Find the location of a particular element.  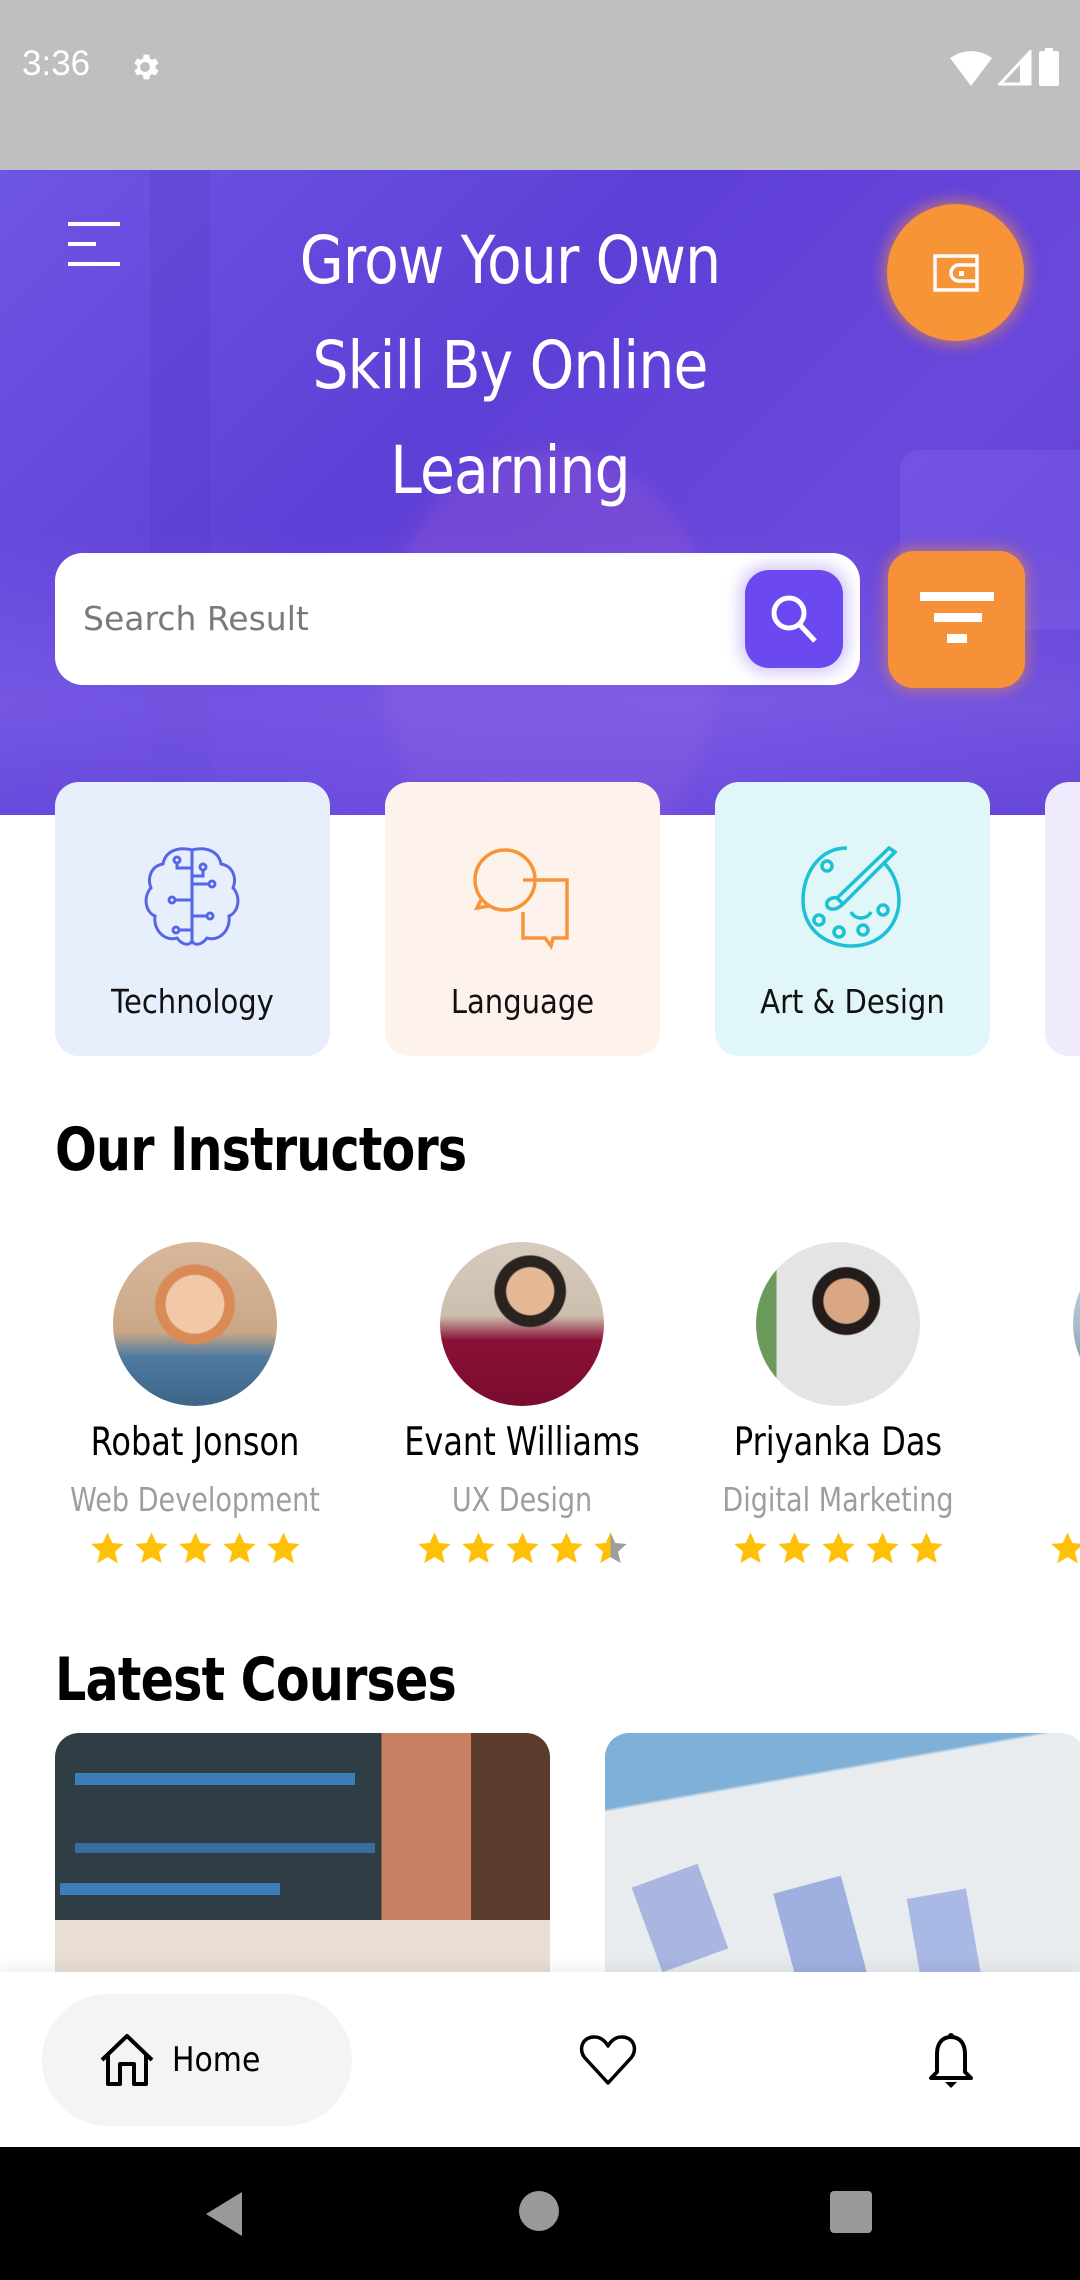

category-label: Technology is located at coordinates (192, 1001).